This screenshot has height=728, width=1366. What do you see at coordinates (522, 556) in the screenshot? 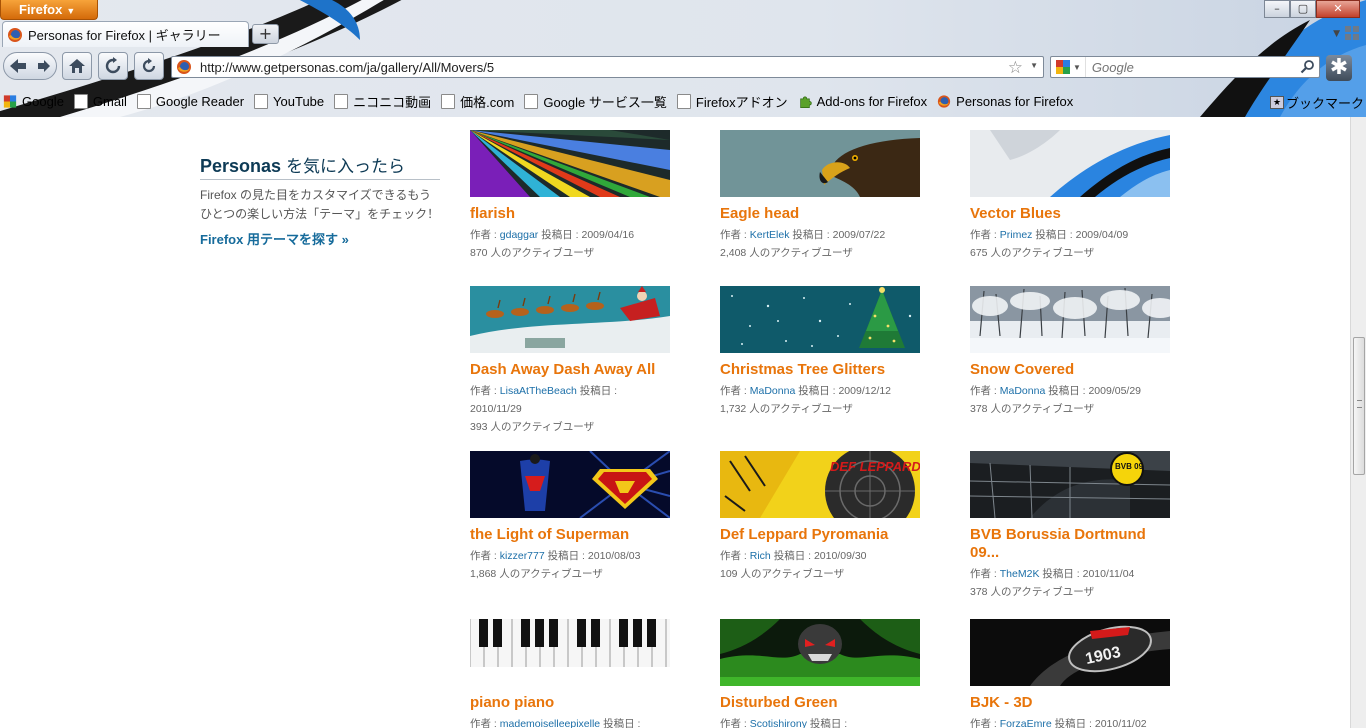
I see `author-link: kizzer777` at bounding box center [522, 556].